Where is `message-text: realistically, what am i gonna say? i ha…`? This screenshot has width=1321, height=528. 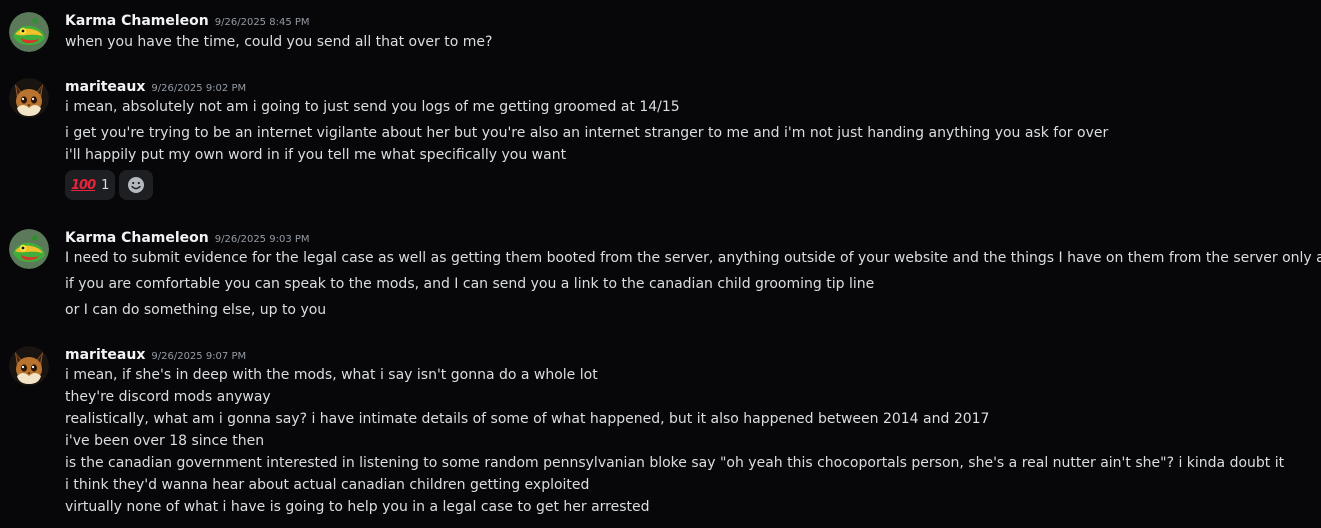
message-text: realistically, what am i gonna say? i ha… is located at coordinates (527, 419).